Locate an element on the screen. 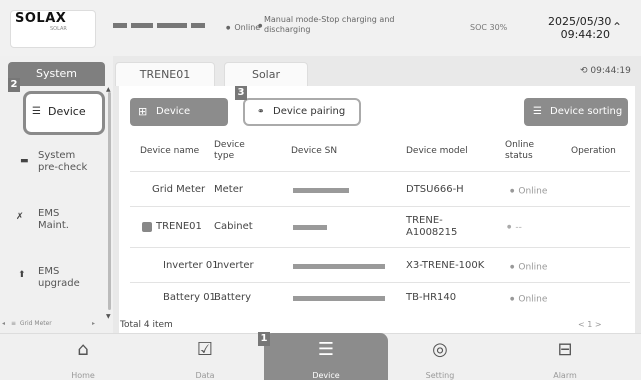 The image size is (641, 380). header-online-status: Online status is located at coordinates (520, 150).